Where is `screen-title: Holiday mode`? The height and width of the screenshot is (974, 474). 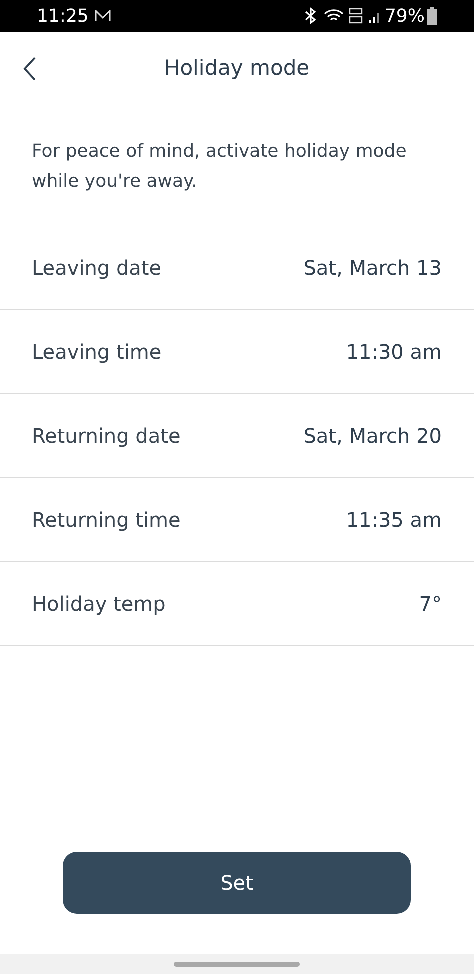 screen-title: Holiday mode is located at coordinates (237, 68).